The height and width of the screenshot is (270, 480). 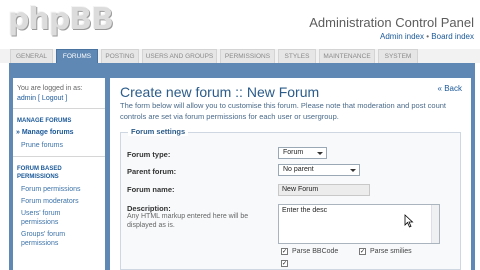 I want to click on login-info: admin [ Logout ], so click(x=42, y=98).